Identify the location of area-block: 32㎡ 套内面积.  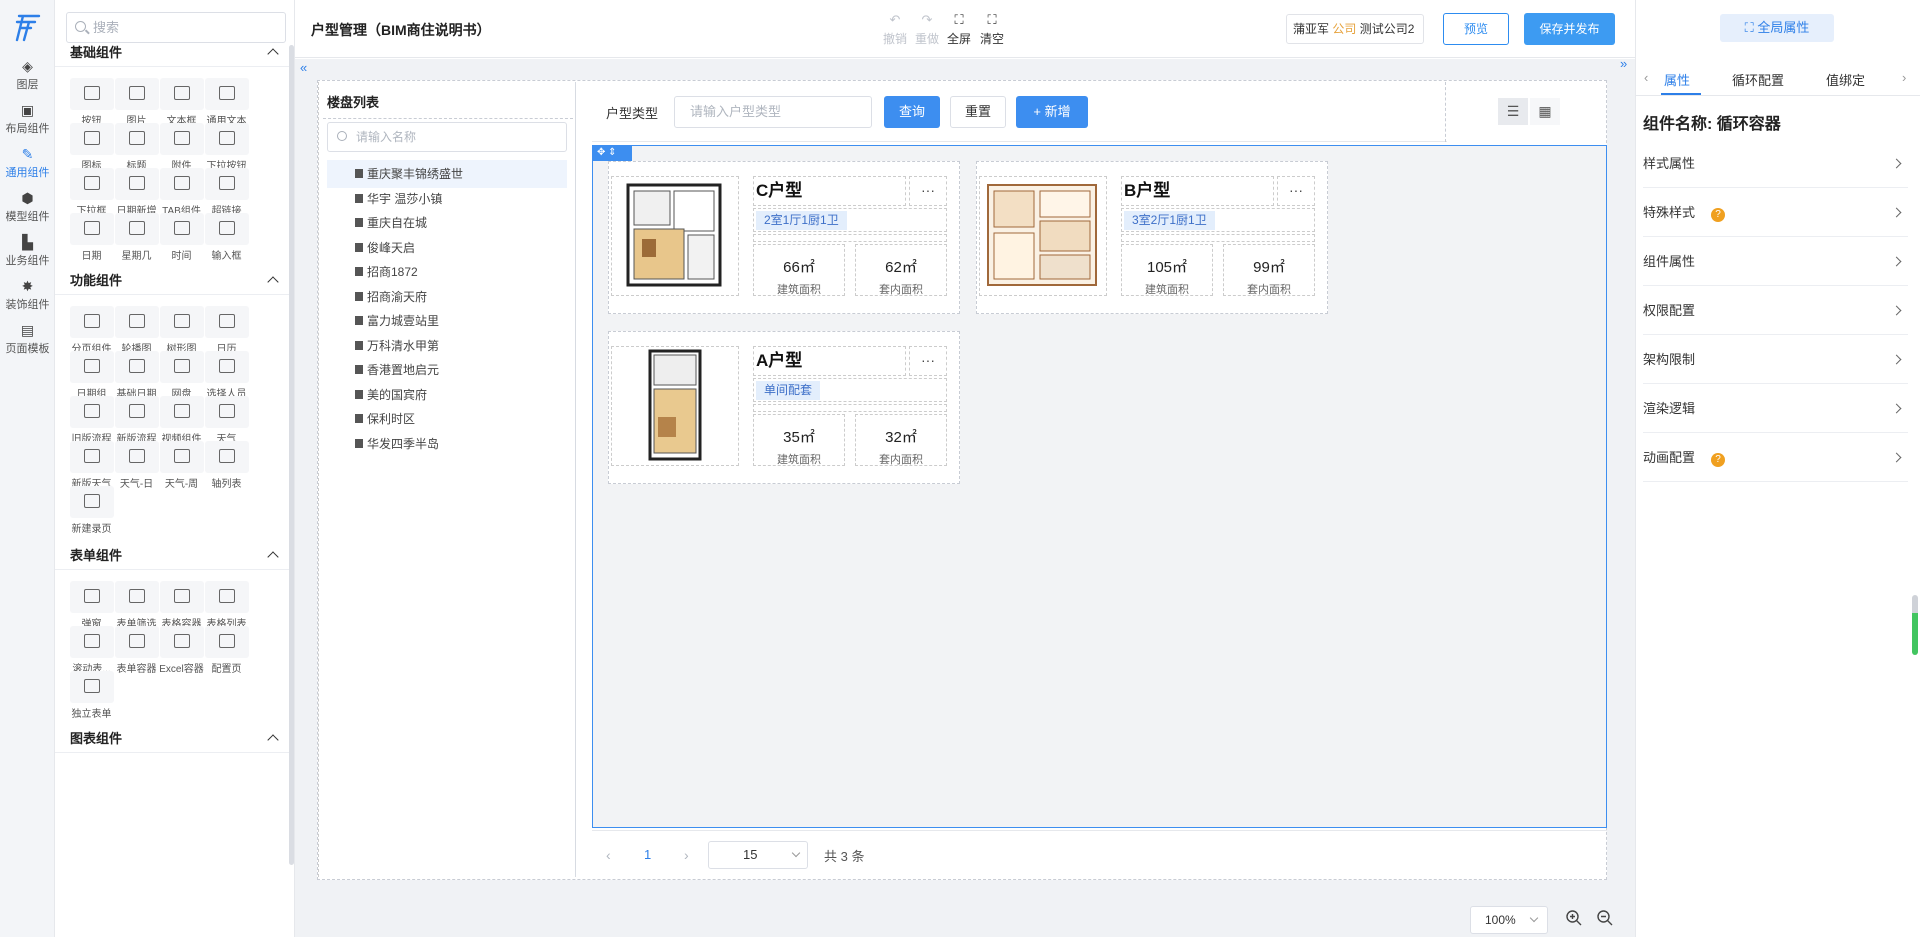
(901, 440).